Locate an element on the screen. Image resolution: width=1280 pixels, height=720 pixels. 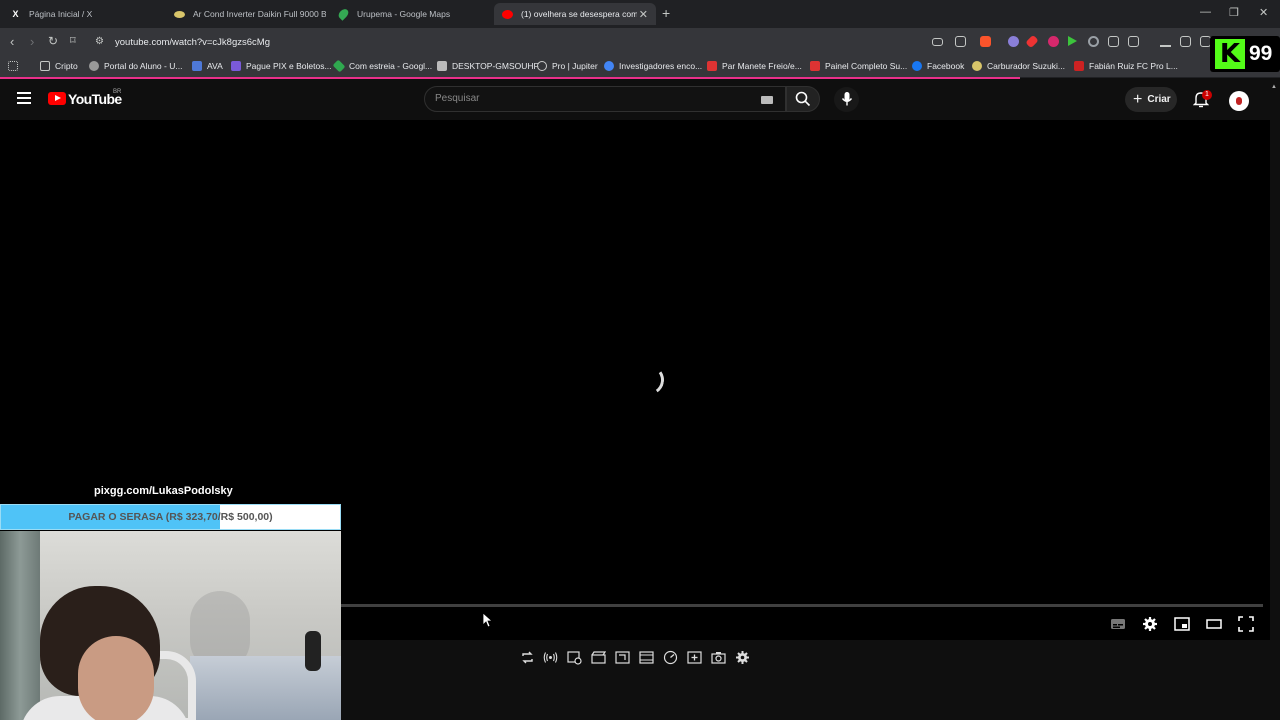
download-icon is located at coordinates (1165, 41).